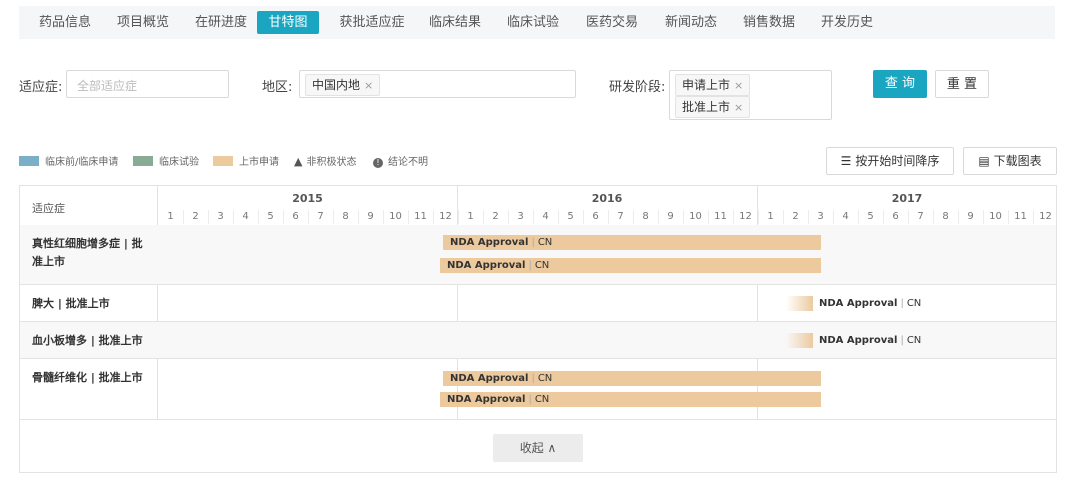 The image size is (1080, 487). Describe the element at coordinates (372, 22) in the screenshot. I see `tab-approved-indications: 获批适应症` at that location.